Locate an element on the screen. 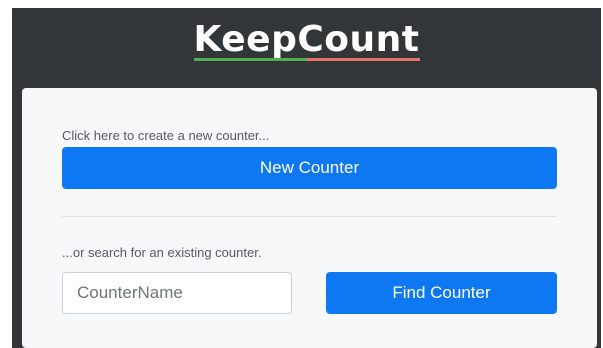  title-underline is located at coordinates (306, 59).